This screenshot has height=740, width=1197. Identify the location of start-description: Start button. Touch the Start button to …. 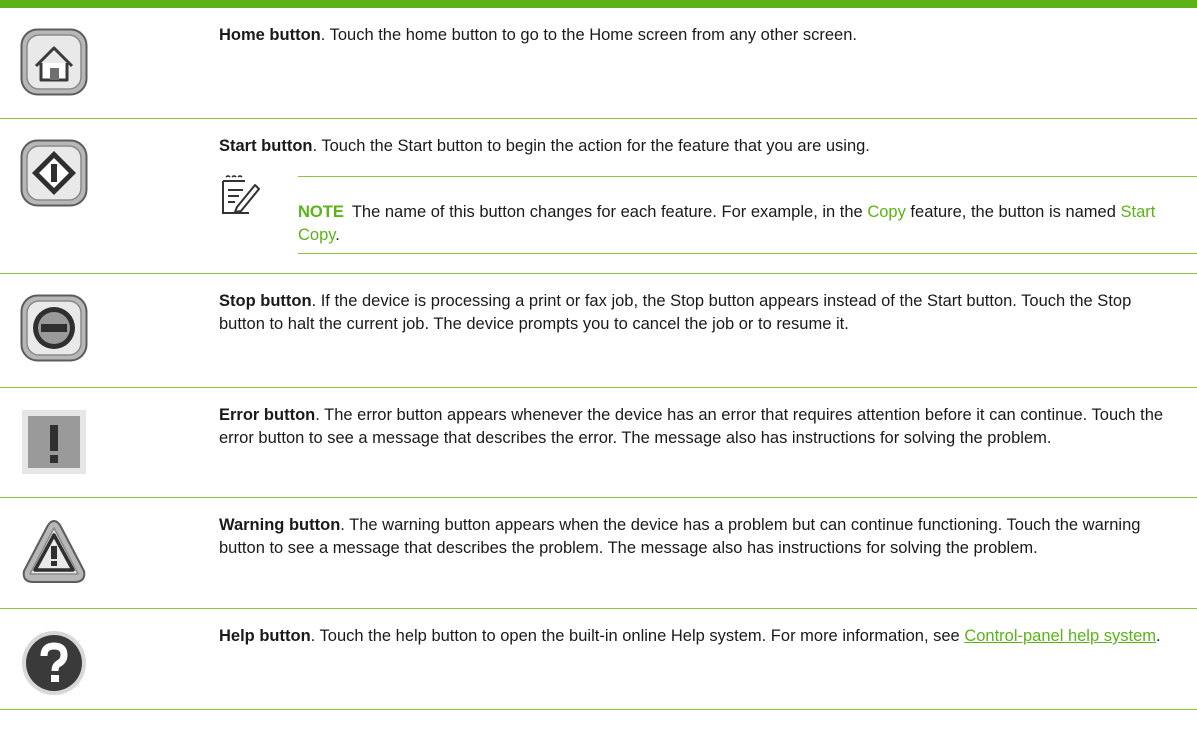
(699, 146).